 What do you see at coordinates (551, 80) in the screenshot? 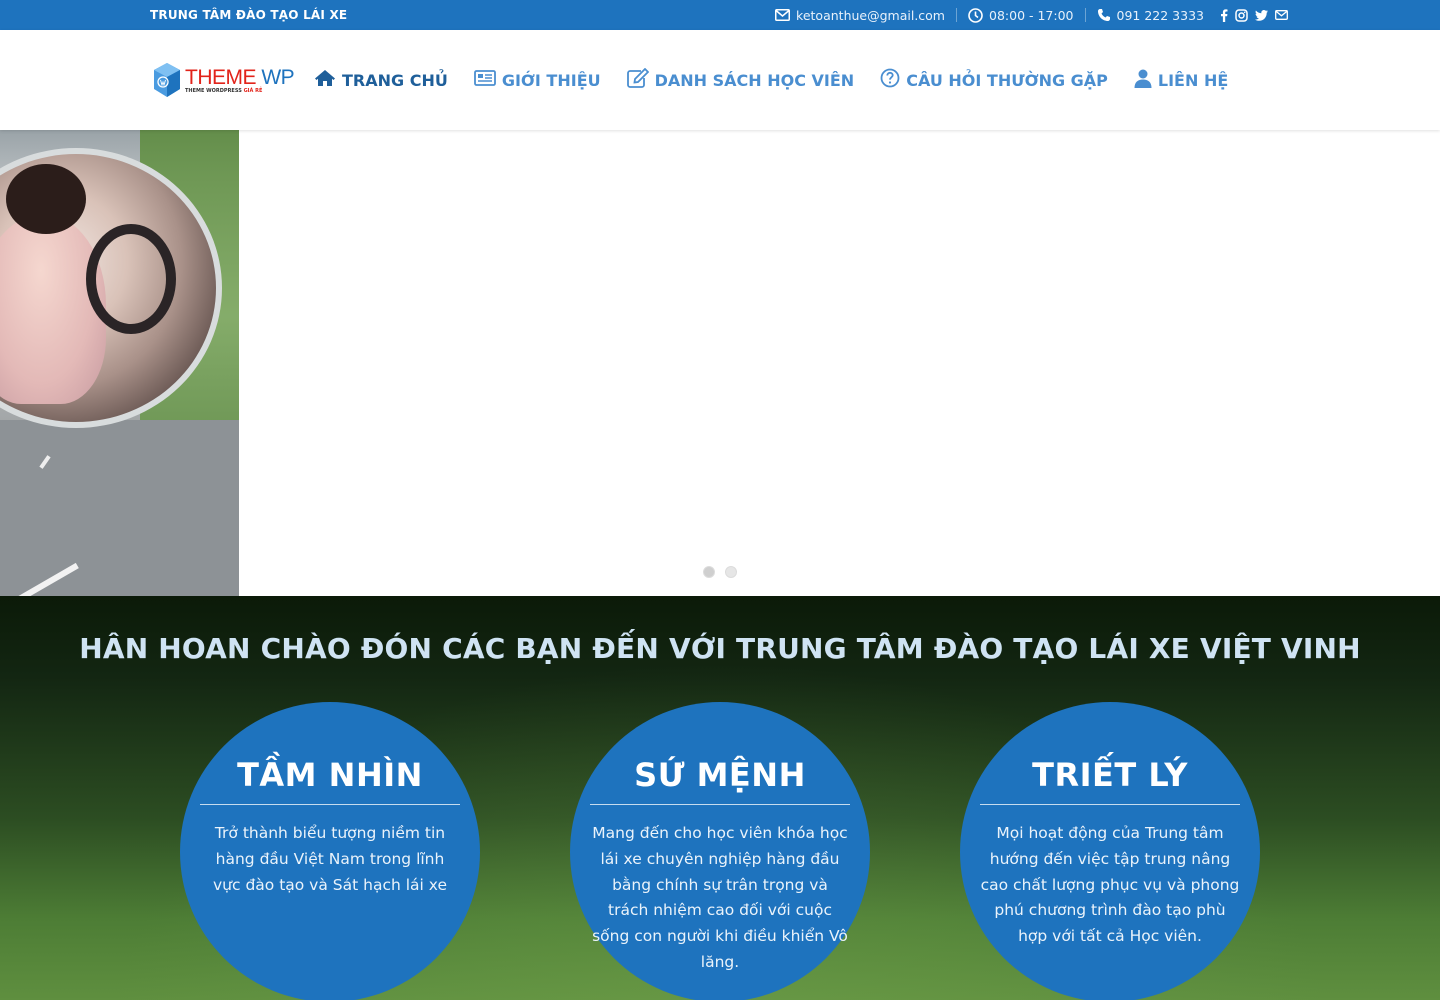
I see `nav-label: GIỚI THIỆU` at bounding box center [551, 80].